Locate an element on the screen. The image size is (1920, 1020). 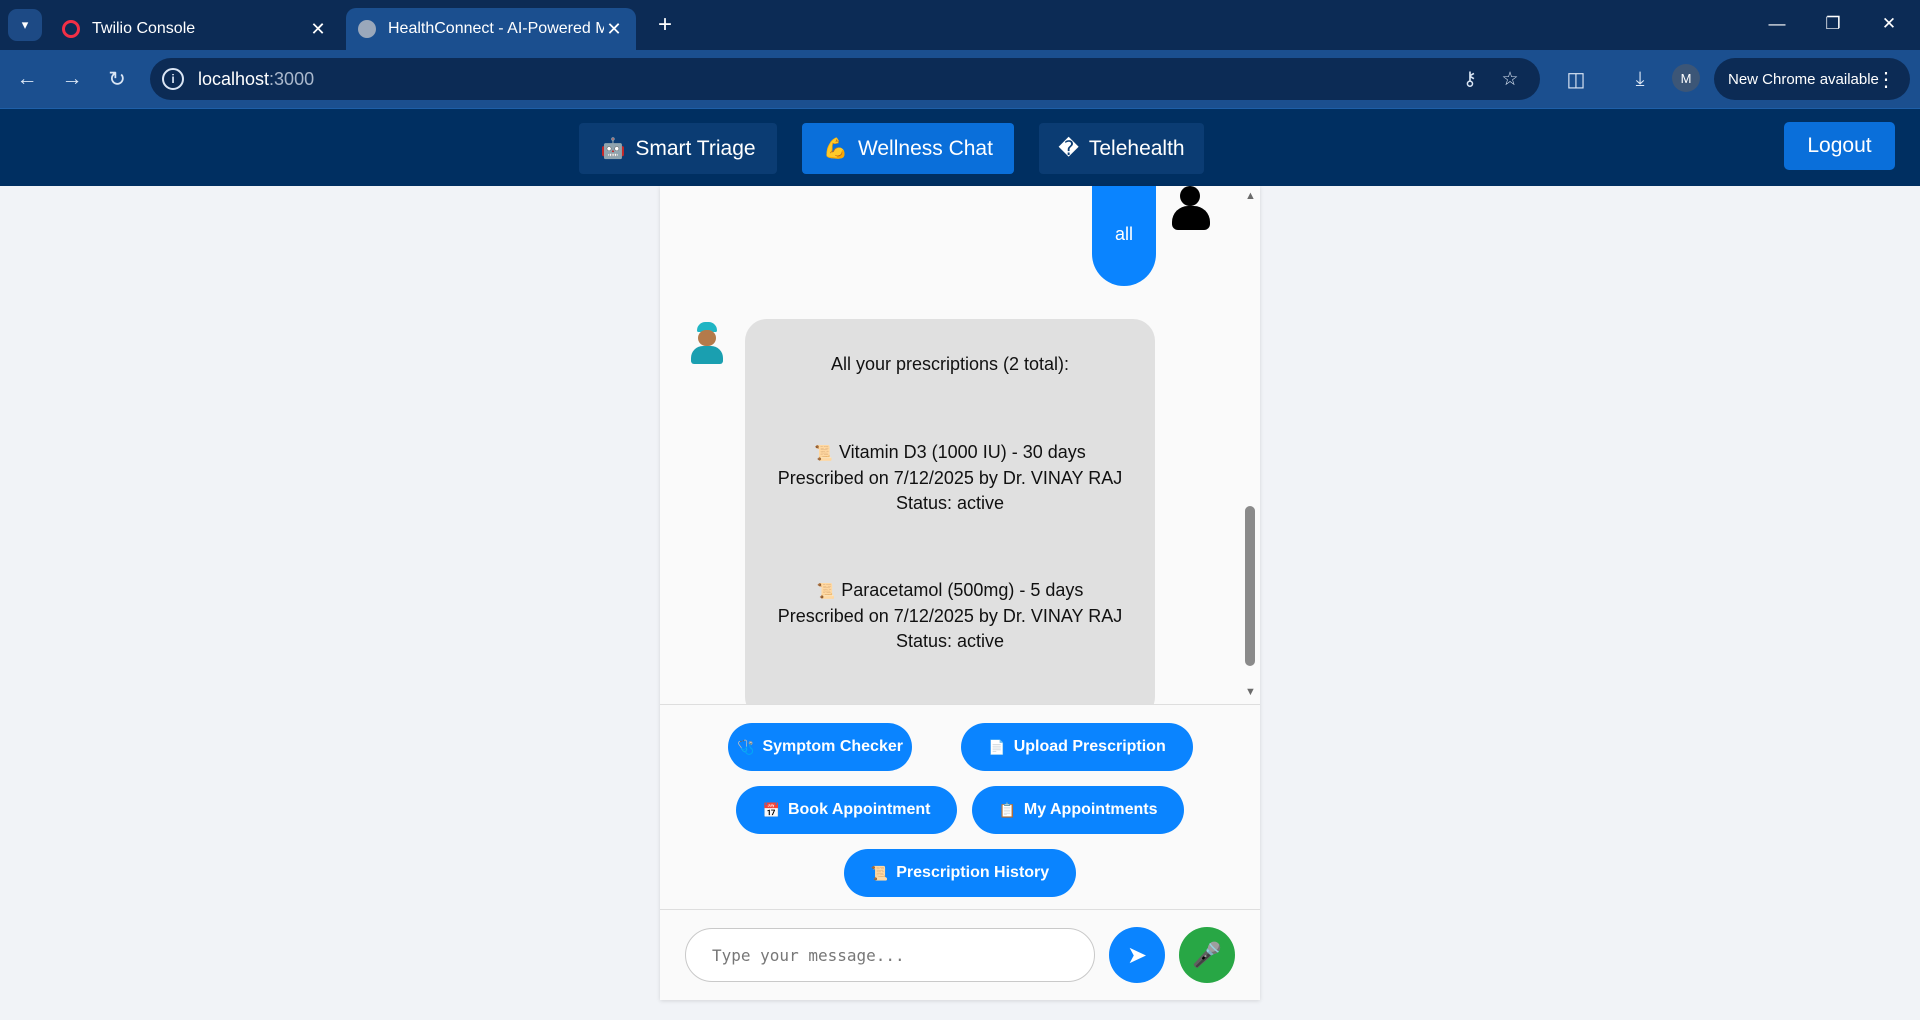
message-composer: ➤ 🎤 is located at coordinates (960, 955).